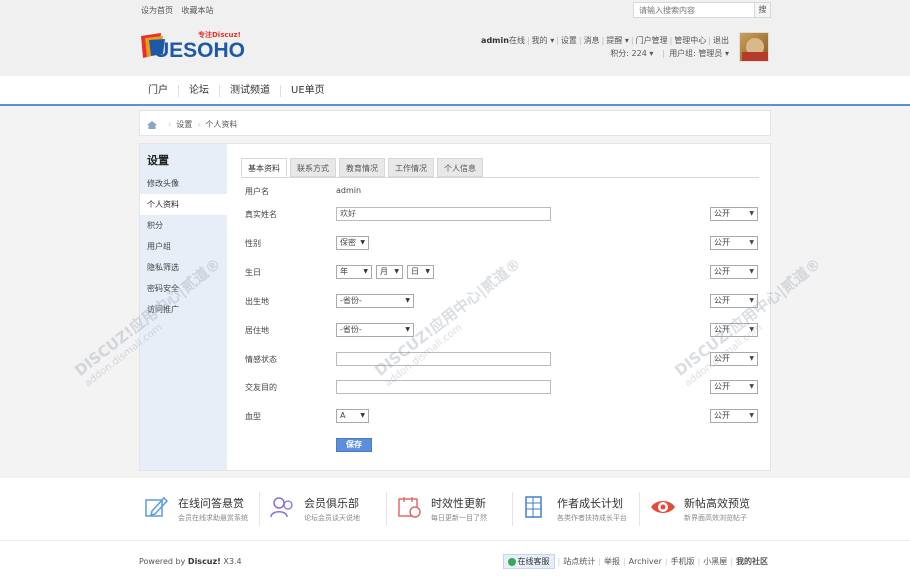  Describe the element at coordinates (495, 40) in the screenshot. I see `username-link: admin` at that location.